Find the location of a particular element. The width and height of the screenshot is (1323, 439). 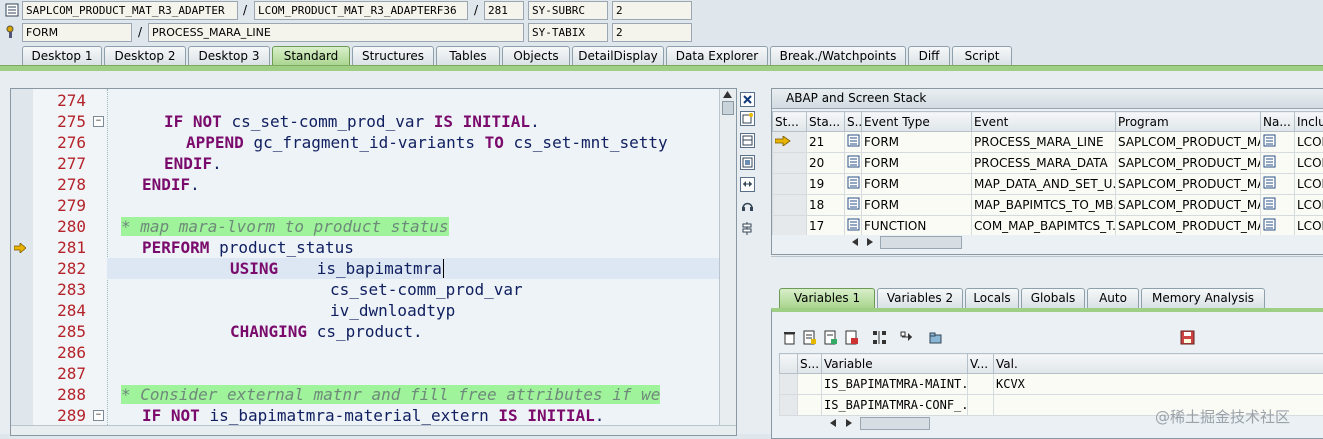

settings-icon is located at coordinates (747, 228).